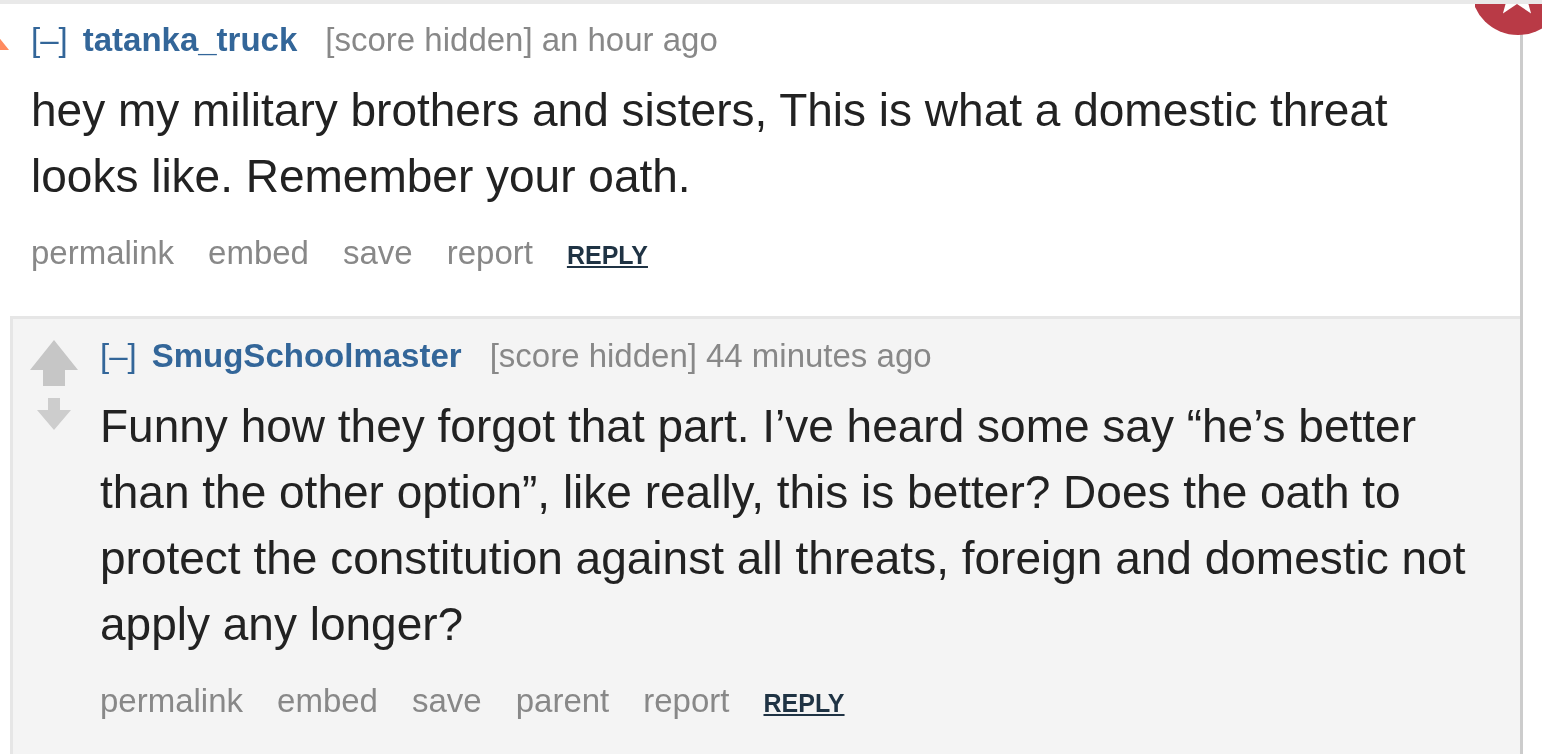  What do you see at coordinates (562, 701) in the screenshot?
I see `action-link: parent` at bounding box center [562, 701].